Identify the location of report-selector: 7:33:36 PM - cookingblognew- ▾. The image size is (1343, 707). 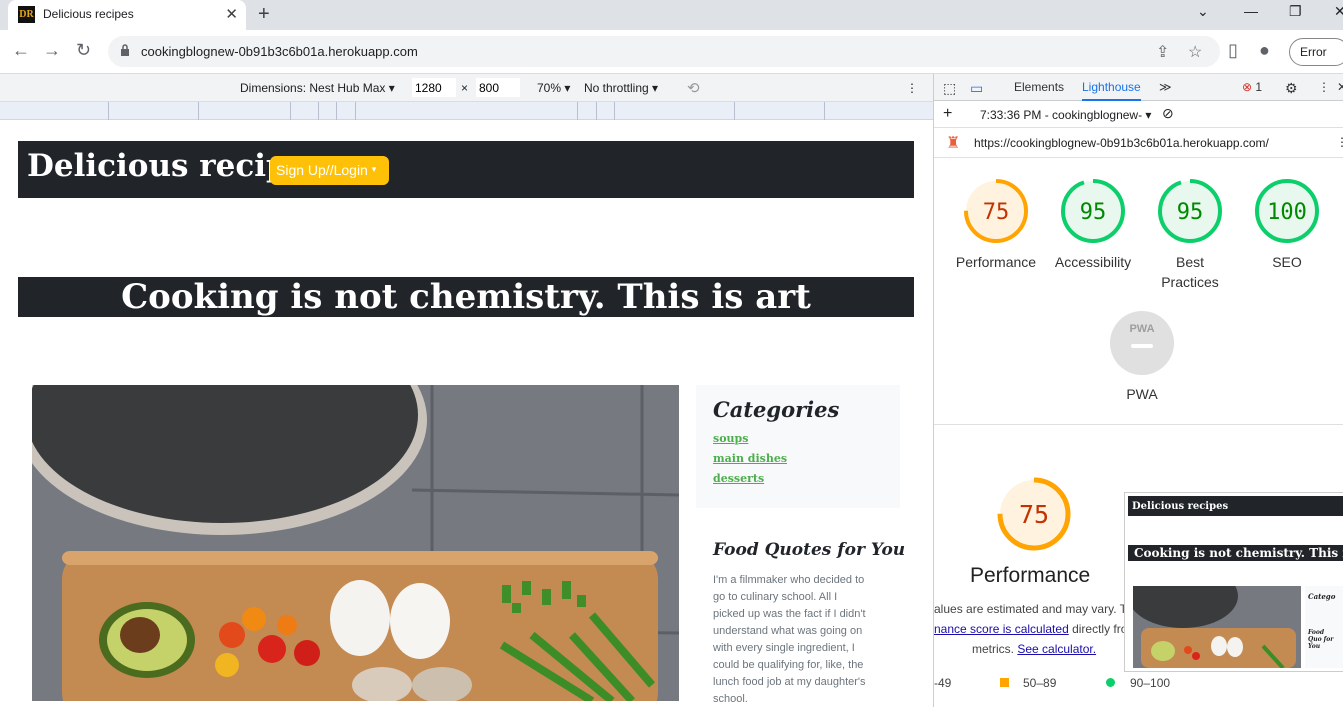
(1065, 115).